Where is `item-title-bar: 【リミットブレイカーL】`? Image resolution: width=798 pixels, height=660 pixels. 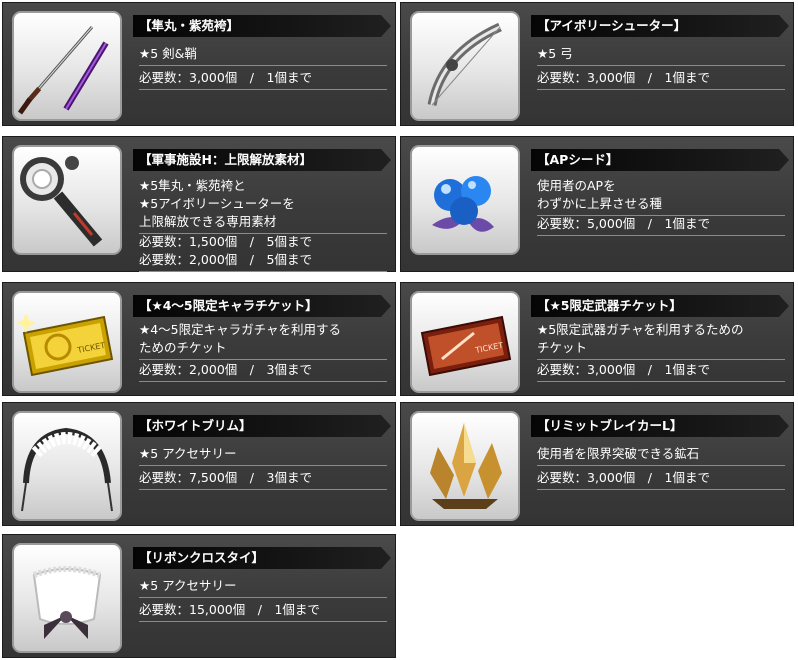 item-title-bar: 【リミットブレイカーL】 is located at coordinates (660, 426).